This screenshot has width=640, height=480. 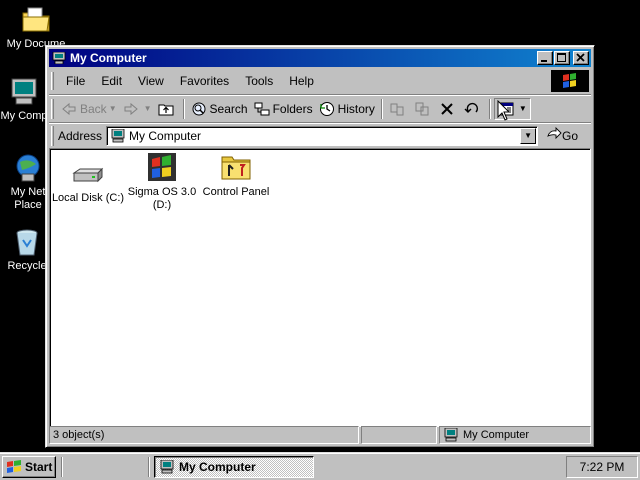 I want to click on address-value: My Computer, so click(x=165, y=135).